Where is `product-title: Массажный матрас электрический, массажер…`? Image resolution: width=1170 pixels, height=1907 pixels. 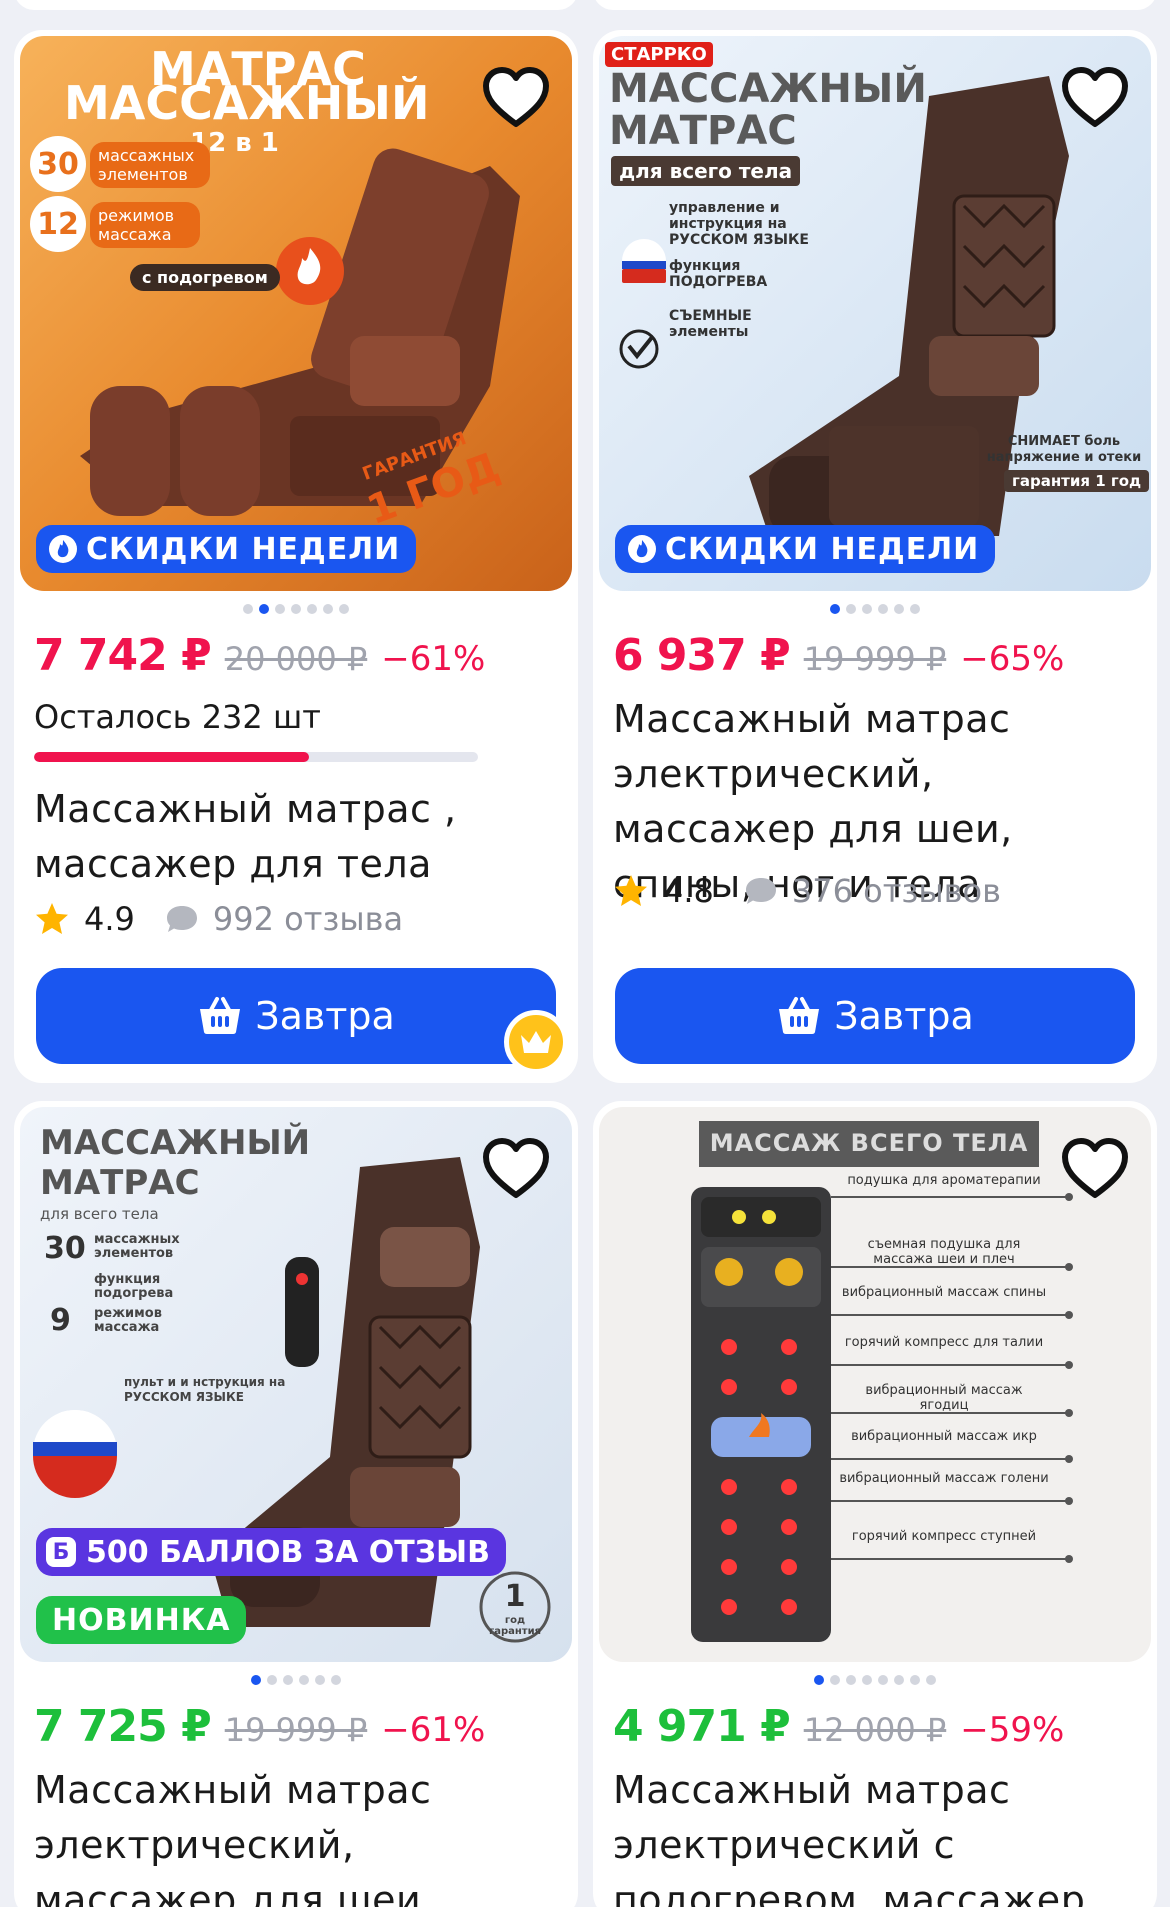 product-title: Массажный матрас электрический, массажер… is located at coordinates (298, 1835).